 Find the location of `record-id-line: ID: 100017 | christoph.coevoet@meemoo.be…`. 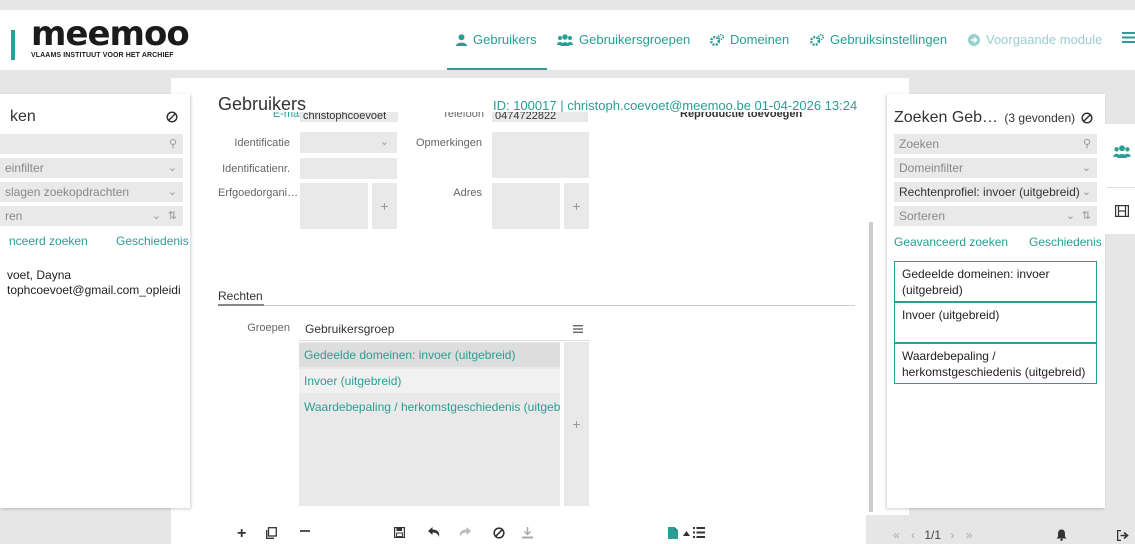

record-id-line: ID: 100017 | christoph.coevoet@meemoo.be… is located at coordinates (675, 105).